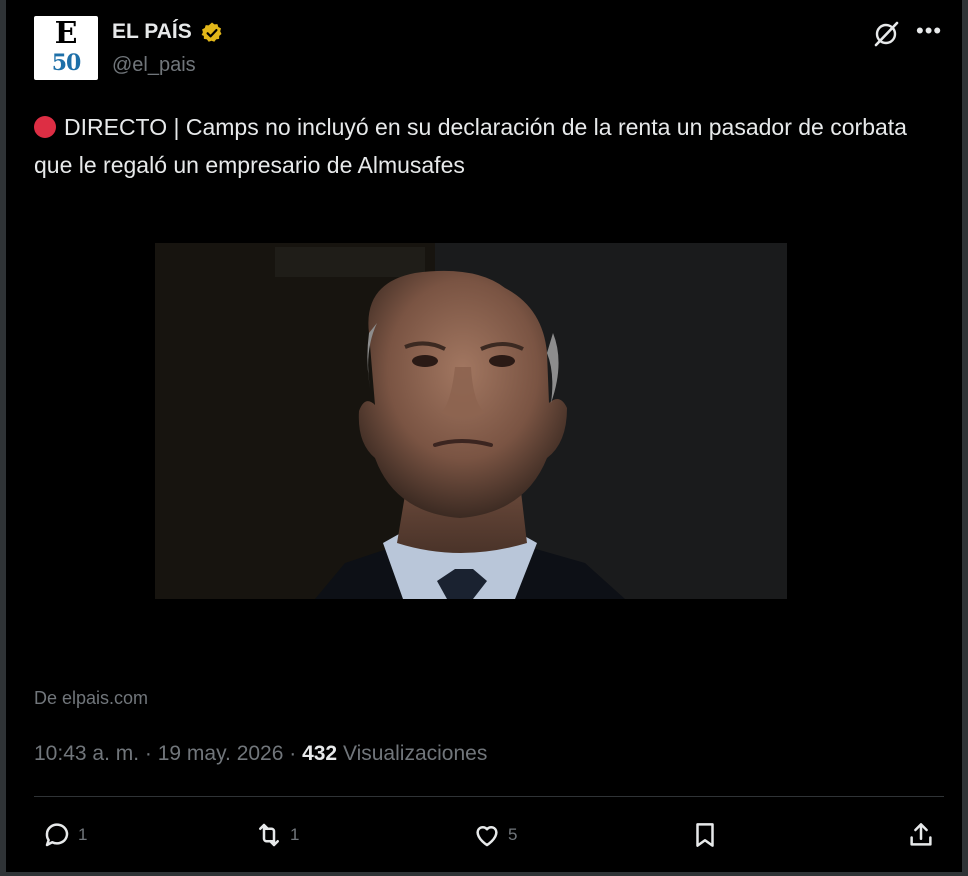  What do you see at coordinates (484, 874) in the screenshot?
I see `window-frame-bottom` at bounding box center [484, 874].